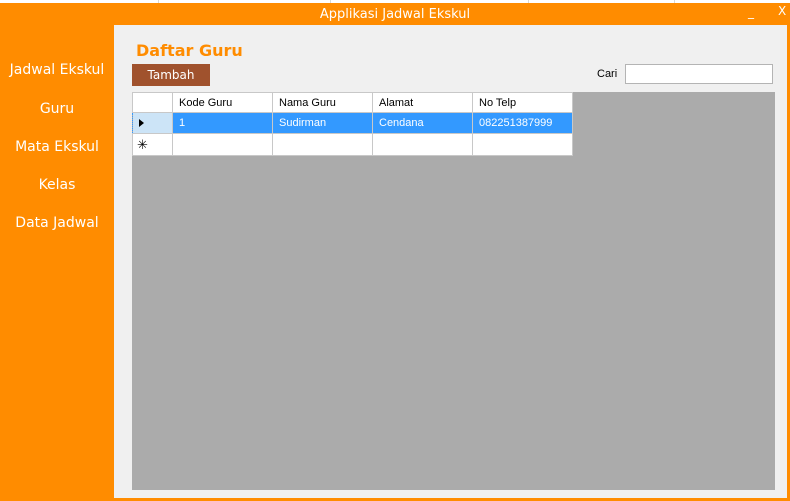  Describe the element at coordinates (522, 144) in the screenshot. I see `new-cell-no-telp` at that location.